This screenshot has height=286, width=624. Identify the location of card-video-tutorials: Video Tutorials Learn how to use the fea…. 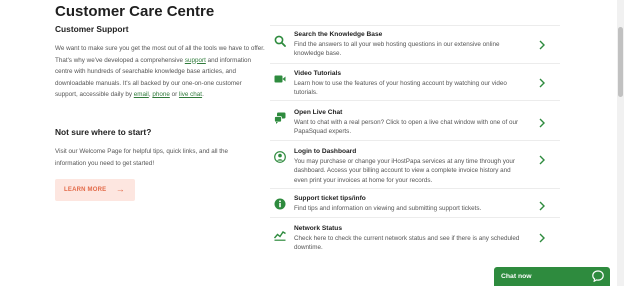
(415, 81).